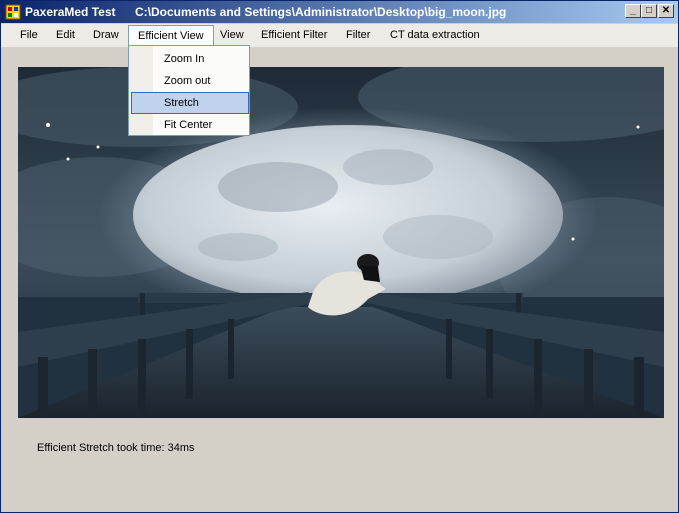  Describe the element at coordinates (294, 35) in the screenshot. I see `menu-efficient-filter: Efficient Filter` at that location.